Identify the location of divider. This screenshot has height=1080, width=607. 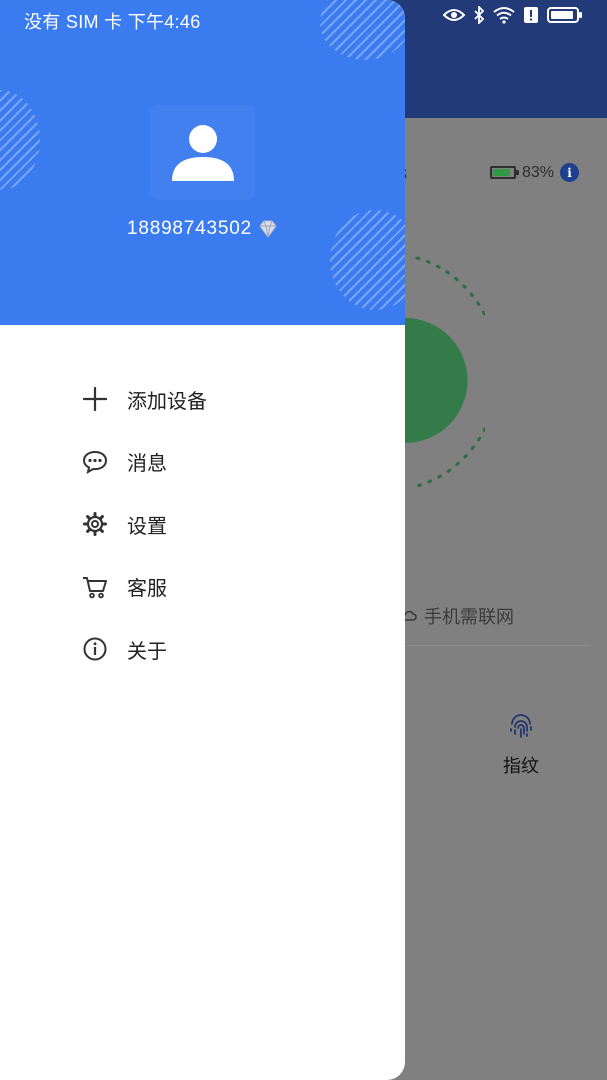
(496, 645).